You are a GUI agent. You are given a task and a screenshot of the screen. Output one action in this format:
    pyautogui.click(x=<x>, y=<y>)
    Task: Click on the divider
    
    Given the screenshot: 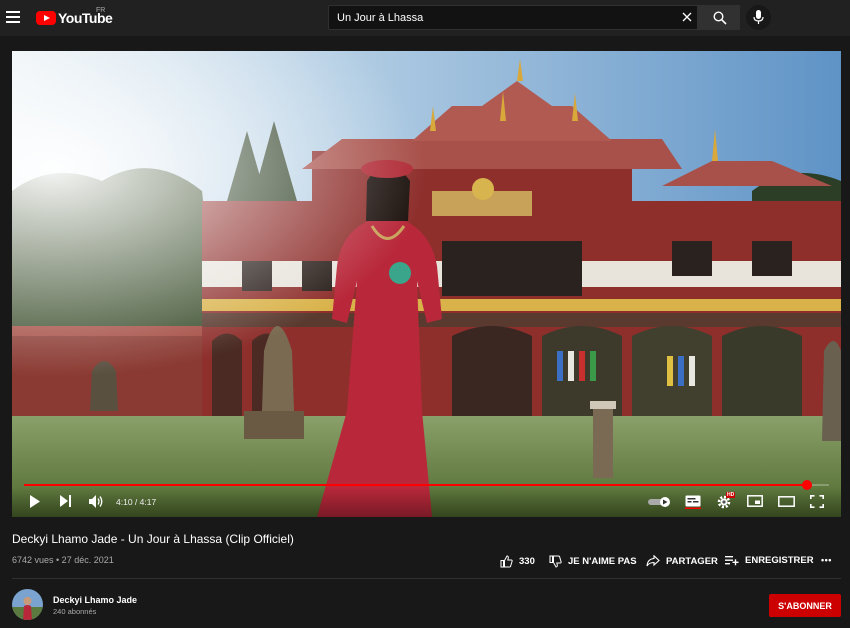 What is the action you would take?
    pyautogui.click(x=426, y=578)
    